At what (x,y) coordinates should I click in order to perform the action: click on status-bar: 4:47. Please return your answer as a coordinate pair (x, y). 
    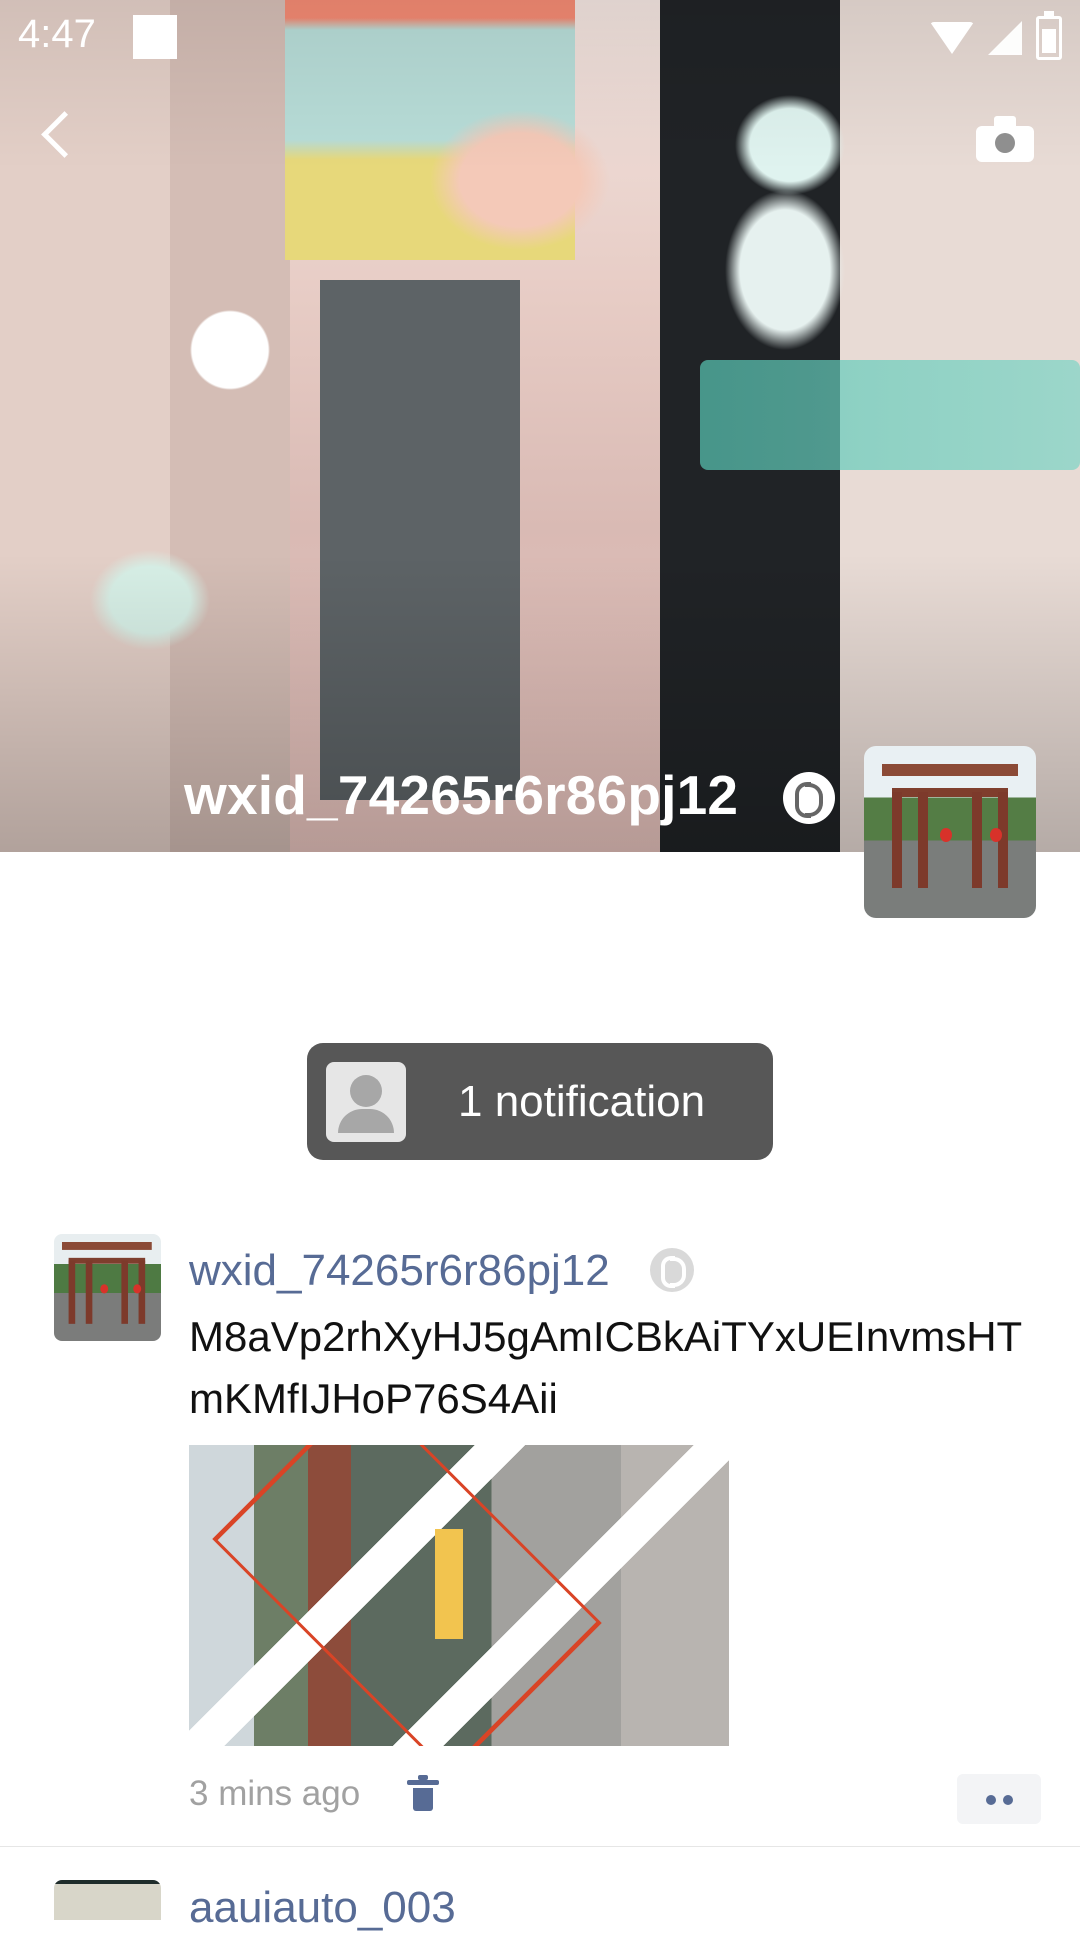
    Looking at the image, I should click on (540, 38).